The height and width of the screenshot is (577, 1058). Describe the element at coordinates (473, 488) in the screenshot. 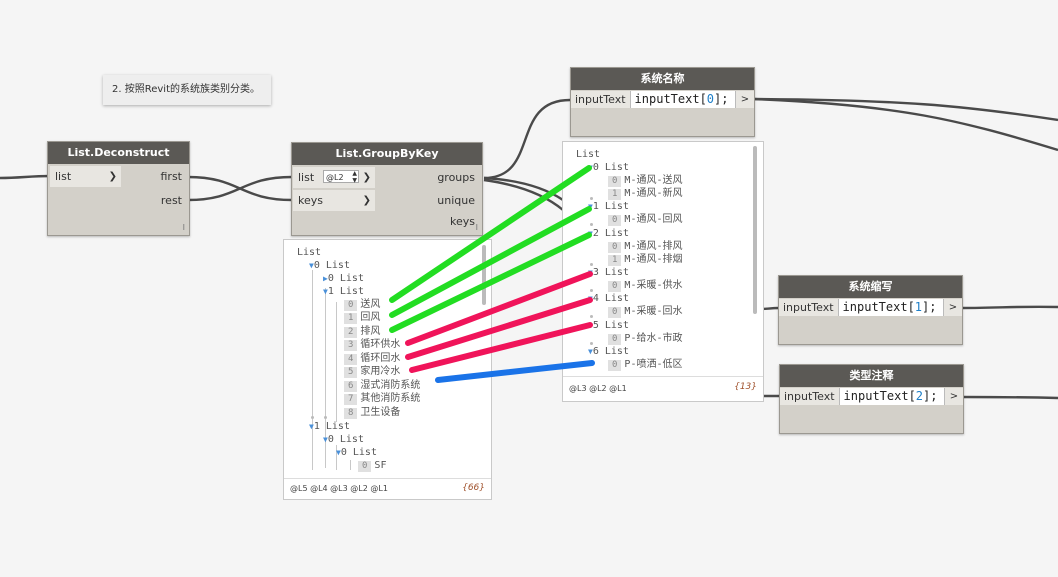

I see `item-count: {66}` at that location.